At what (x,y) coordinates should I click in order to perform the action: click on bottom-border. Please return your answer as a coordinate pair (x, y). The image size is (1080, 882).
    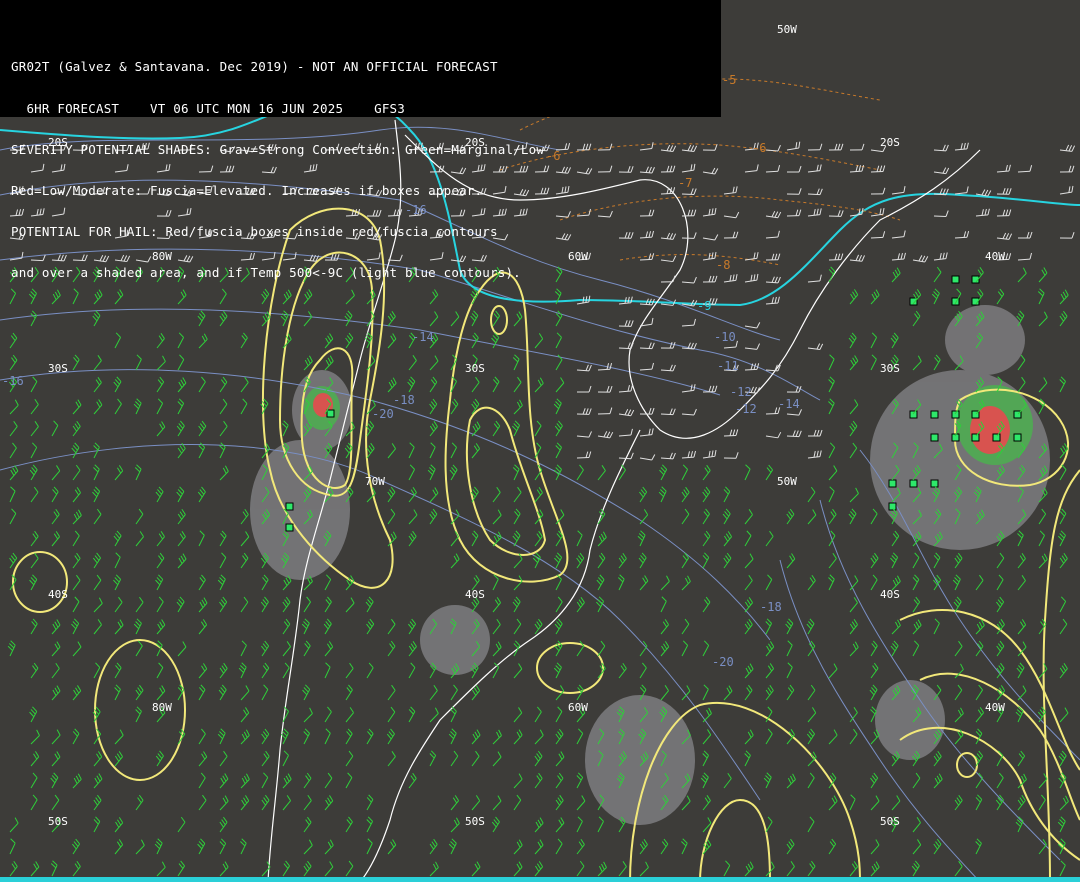
    Looking at the image, I should click on (540, 879).